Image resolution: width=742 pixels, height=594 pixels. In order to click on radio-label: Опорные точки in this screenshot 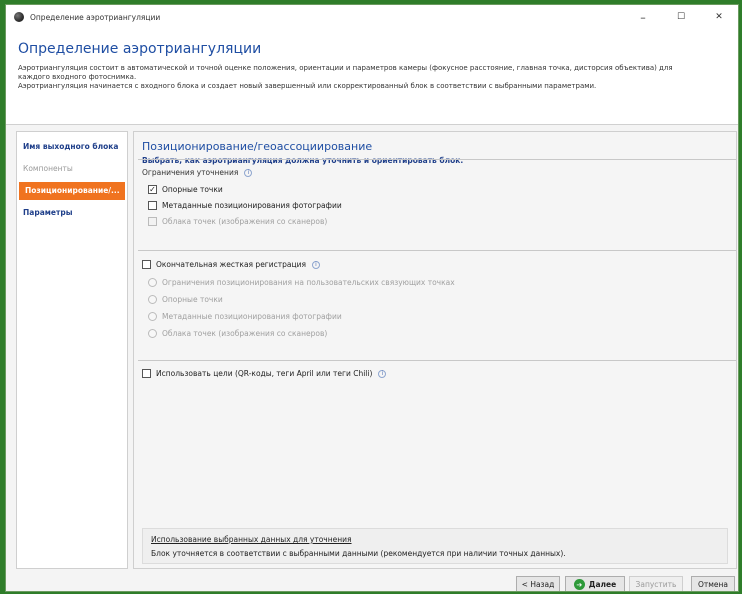, I will do `click(192, 299)`.